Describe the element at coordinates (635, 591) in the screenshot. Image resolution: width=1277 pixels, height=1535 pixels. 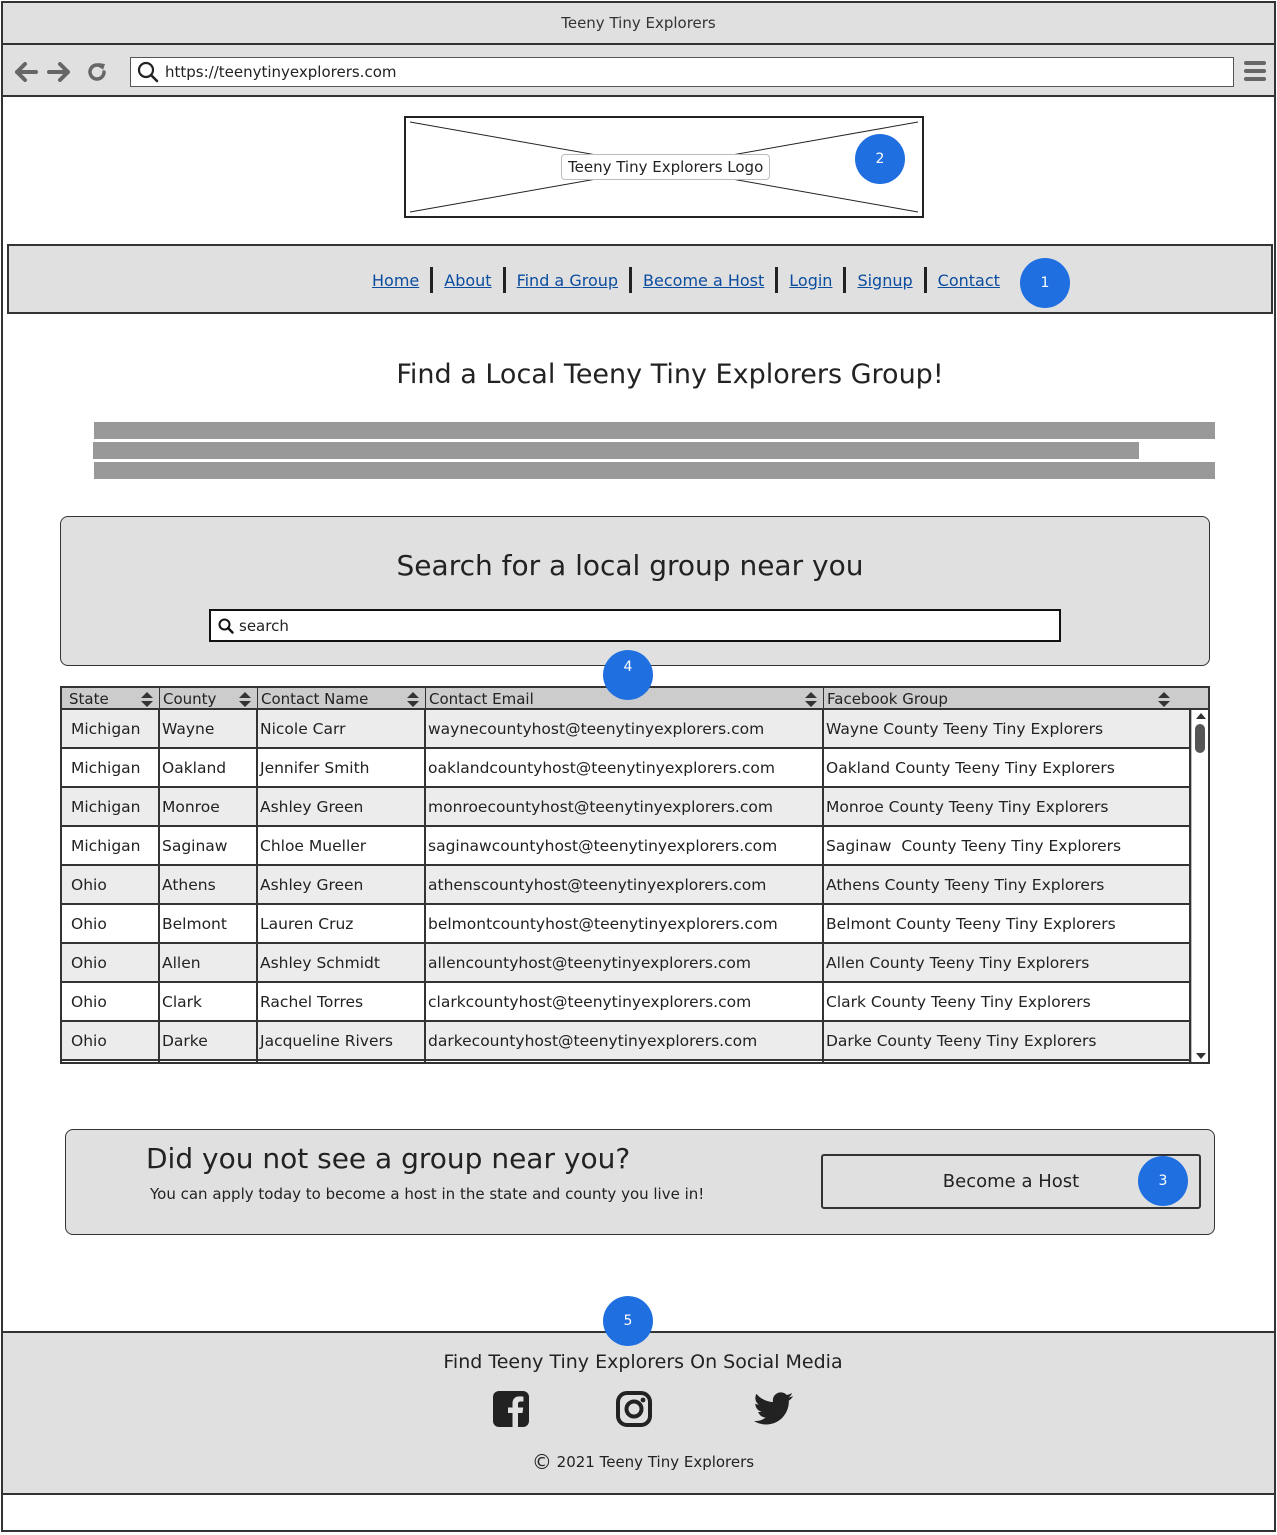
I see `search-panel: Search for a local group near you` at that location.